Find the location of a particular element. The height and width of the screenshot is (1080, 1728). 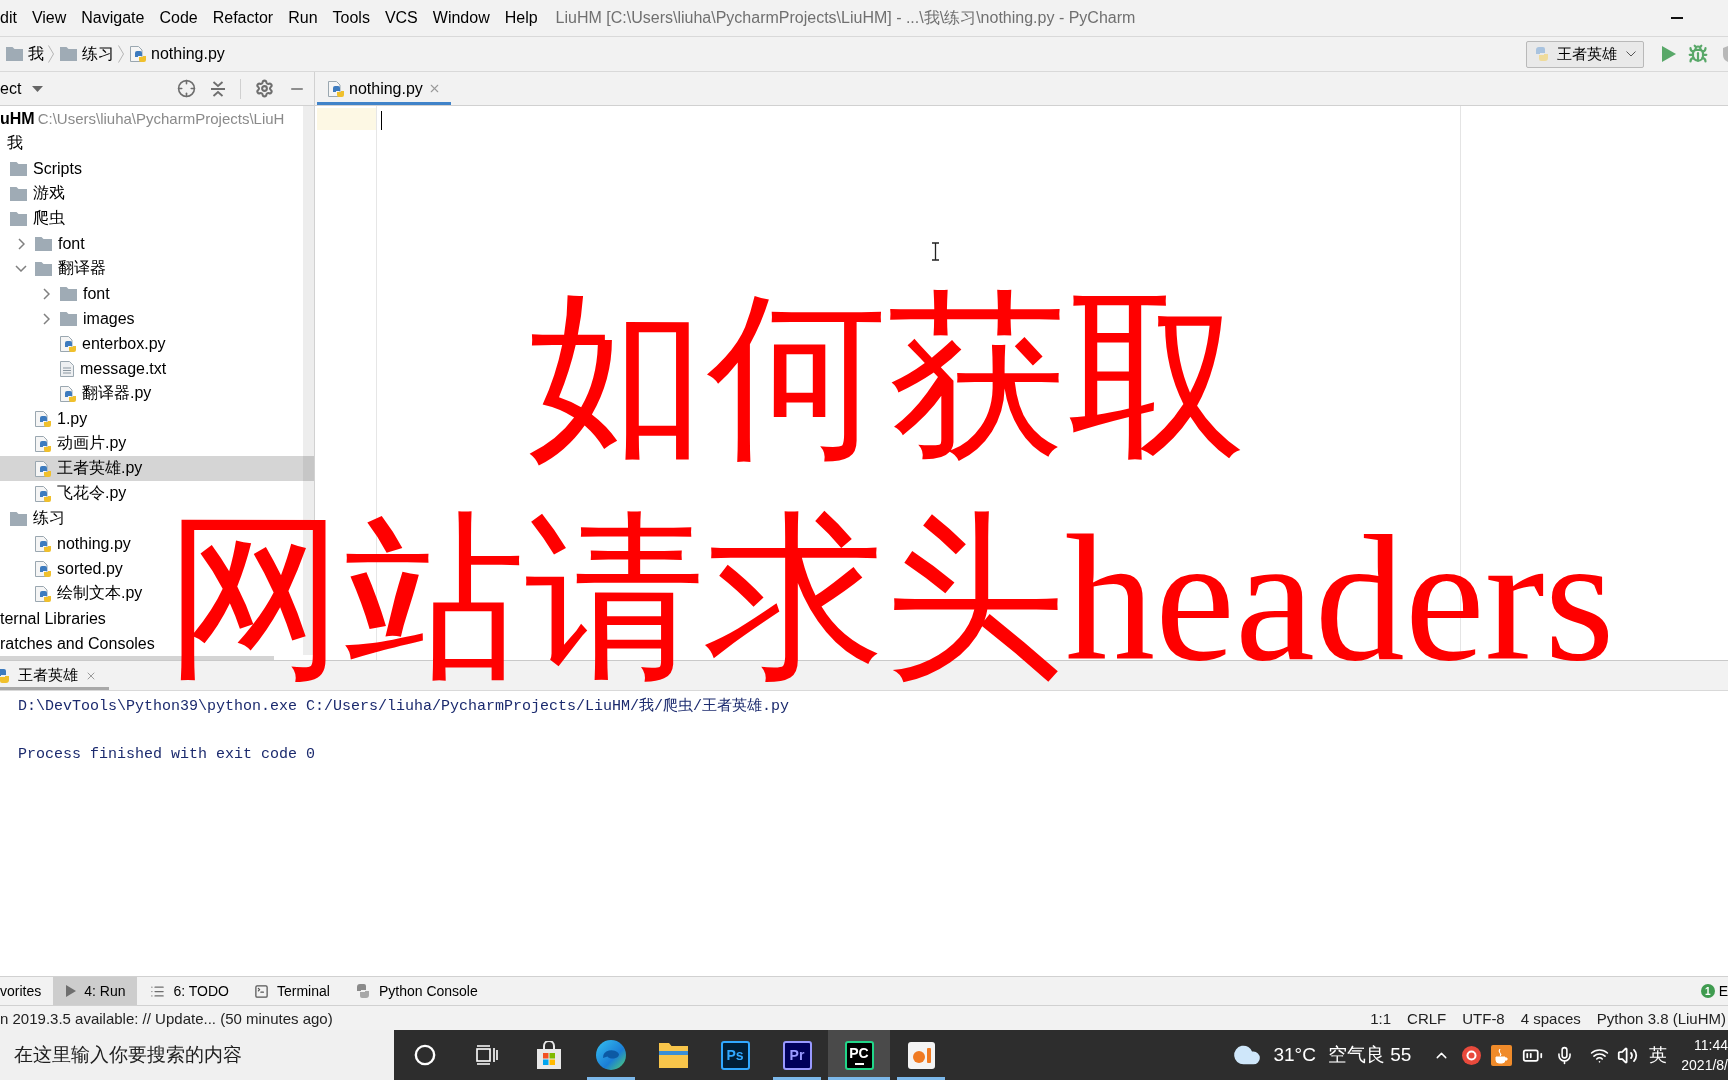

tree-item: enterbox.py is located at coordinates (157, 343).